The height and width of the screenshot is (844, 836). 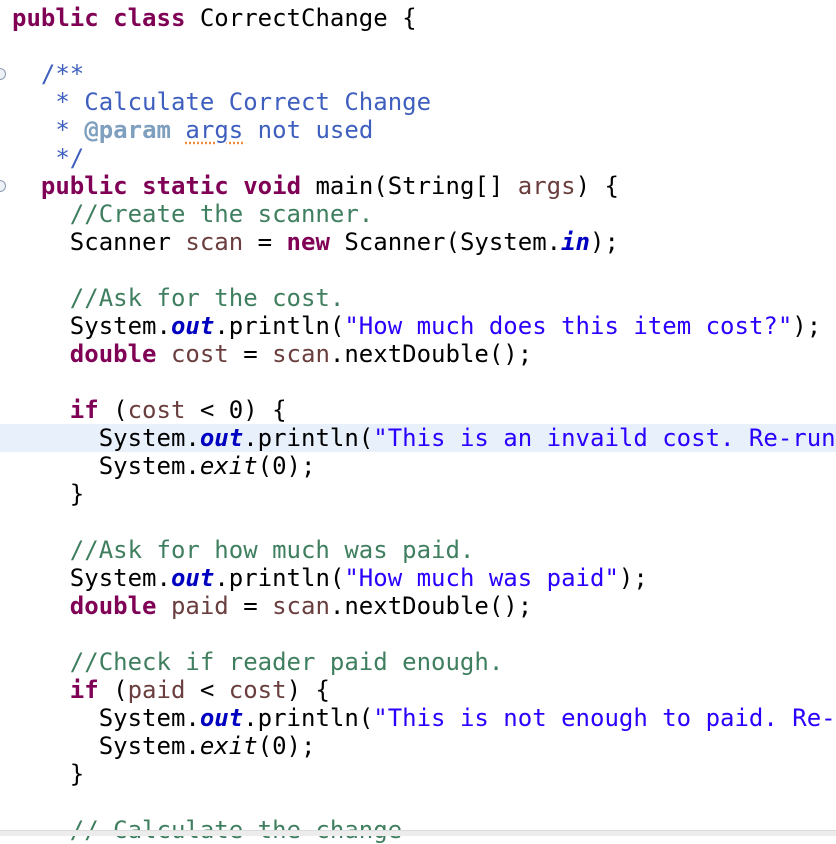 I want to click on code-line: double cost = scan.nextDouble();, so click(x=418, y=354).